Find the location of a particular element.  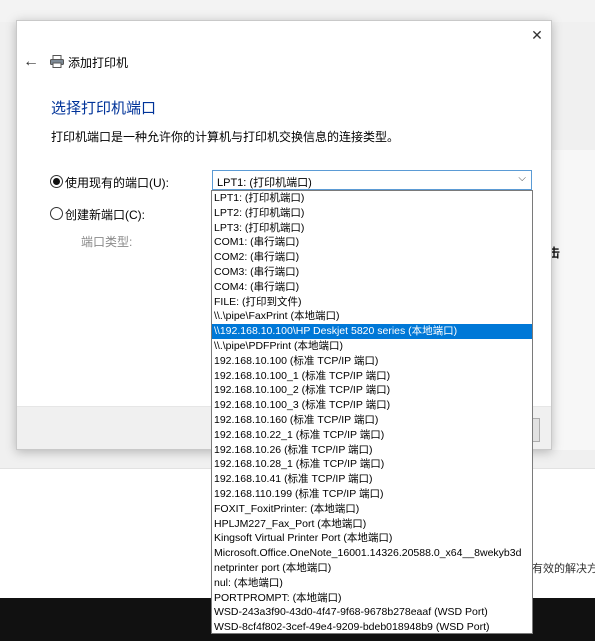

radio-create-new-port is located at coordinates (56, 213).